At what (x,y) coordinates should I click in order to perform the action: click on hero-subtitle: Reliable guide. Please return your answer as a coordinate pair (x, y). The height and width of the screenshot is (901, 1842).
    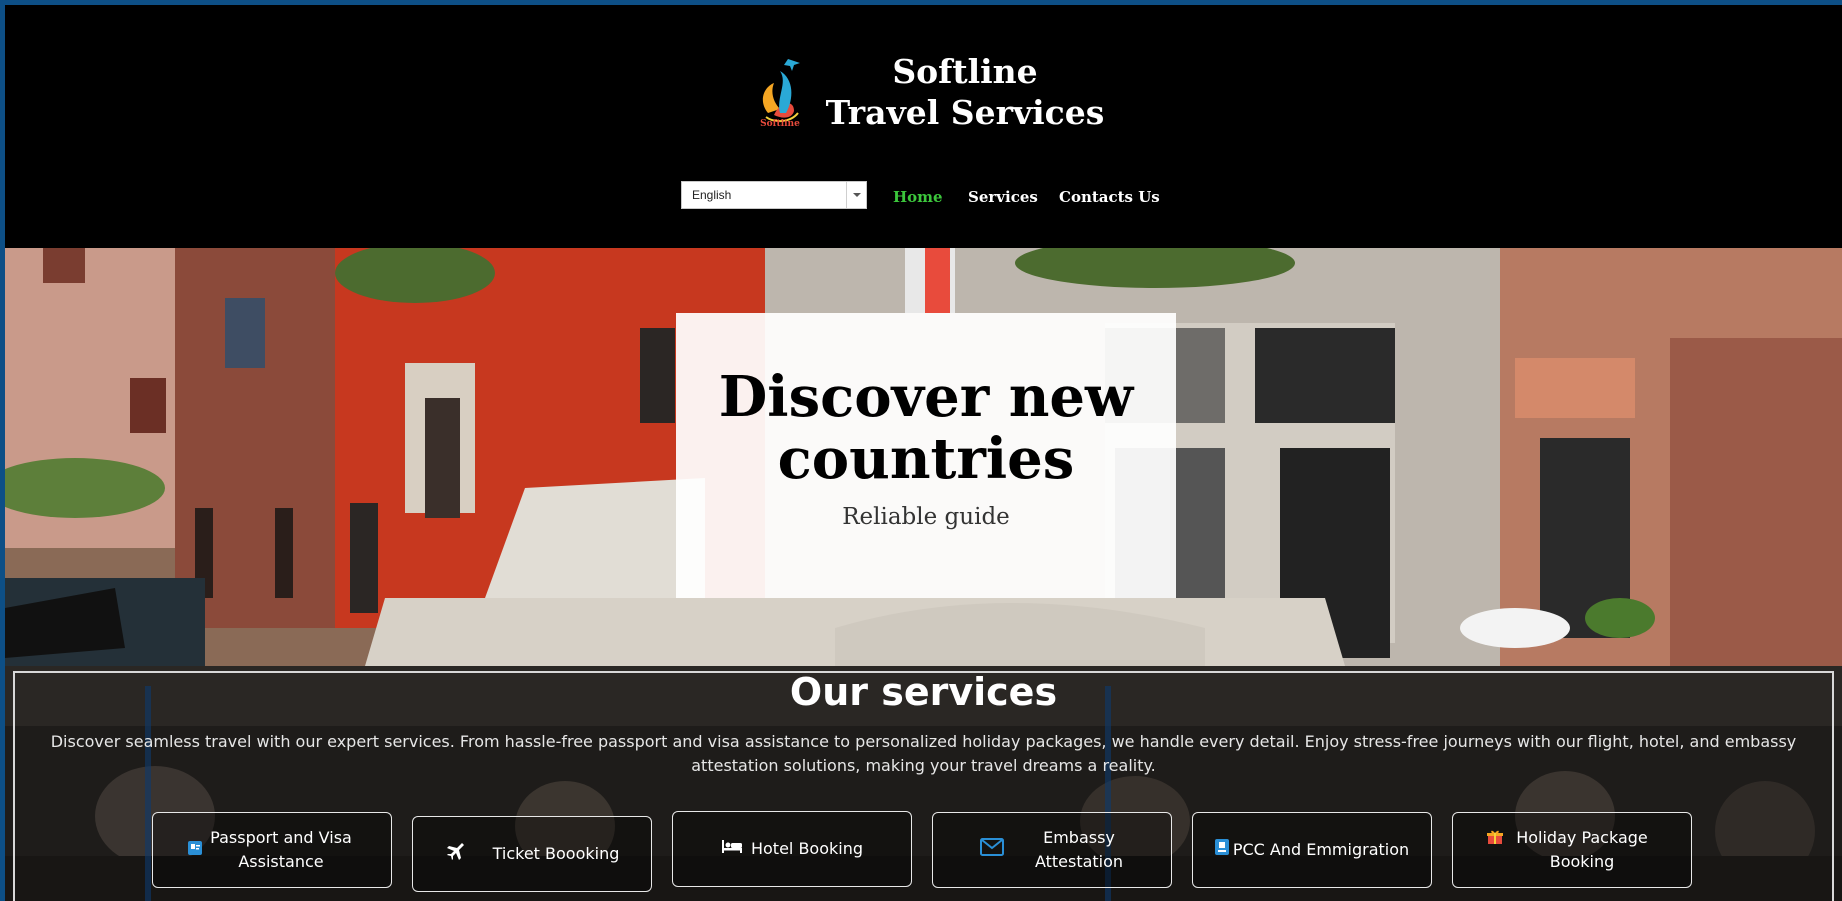
    Looking at the image, I should click on (926, 517).